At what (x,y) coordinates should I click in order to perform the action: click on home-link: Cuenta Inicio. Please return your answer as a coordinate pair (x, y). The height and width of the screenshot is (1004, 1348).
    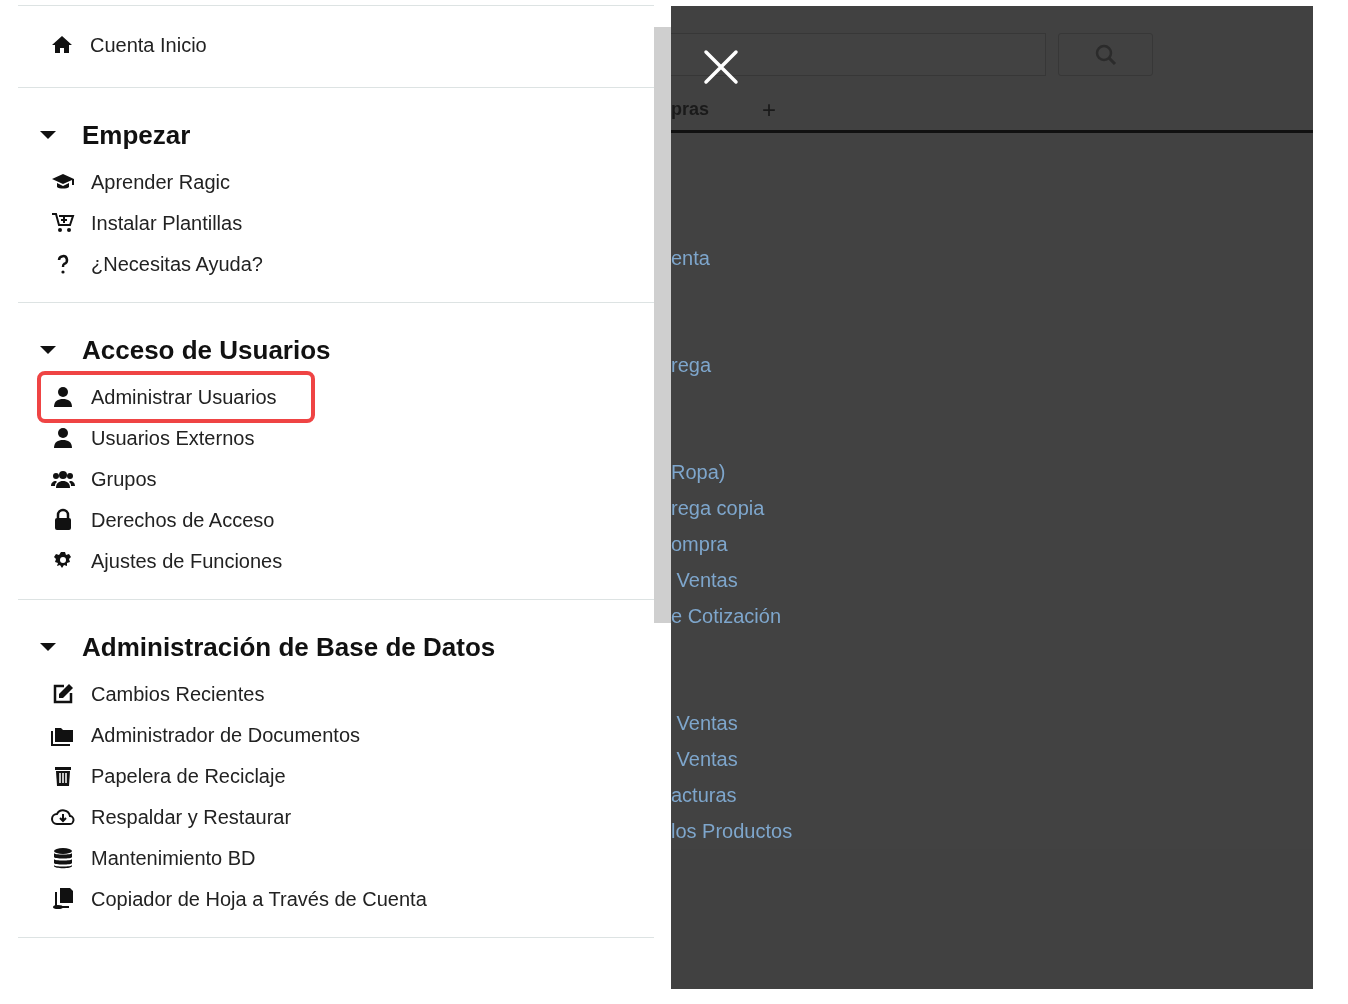
    Looking at the image, I should click on (128, 46).